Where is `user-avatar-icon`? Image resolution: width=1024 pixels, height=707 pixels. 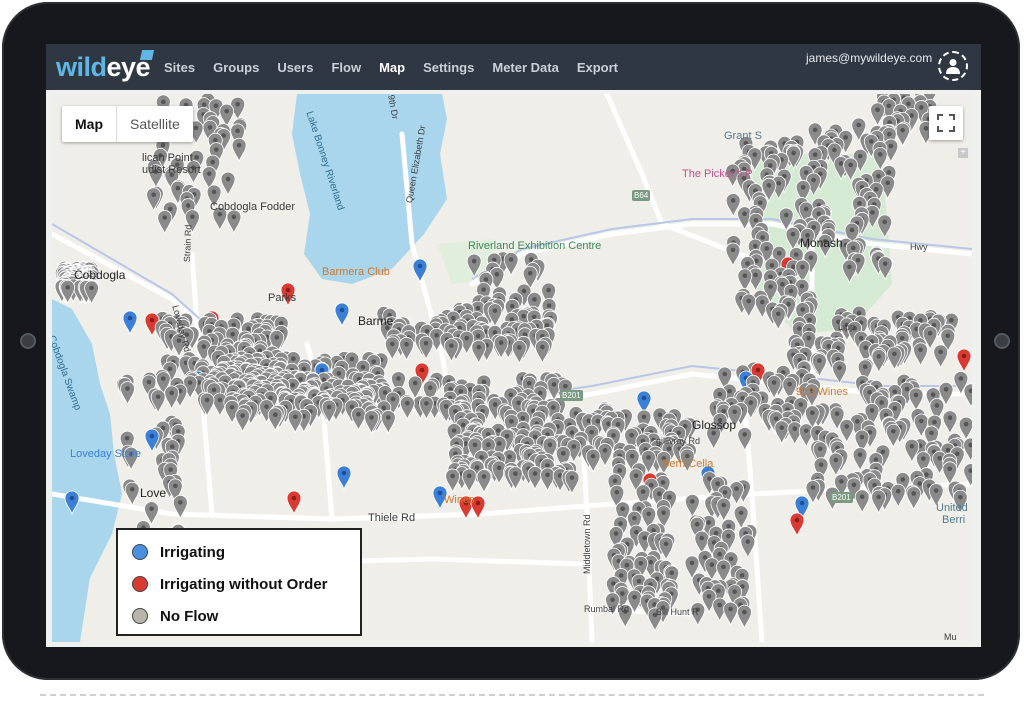
user-avatar-icon is located at coordinates (953, 66).